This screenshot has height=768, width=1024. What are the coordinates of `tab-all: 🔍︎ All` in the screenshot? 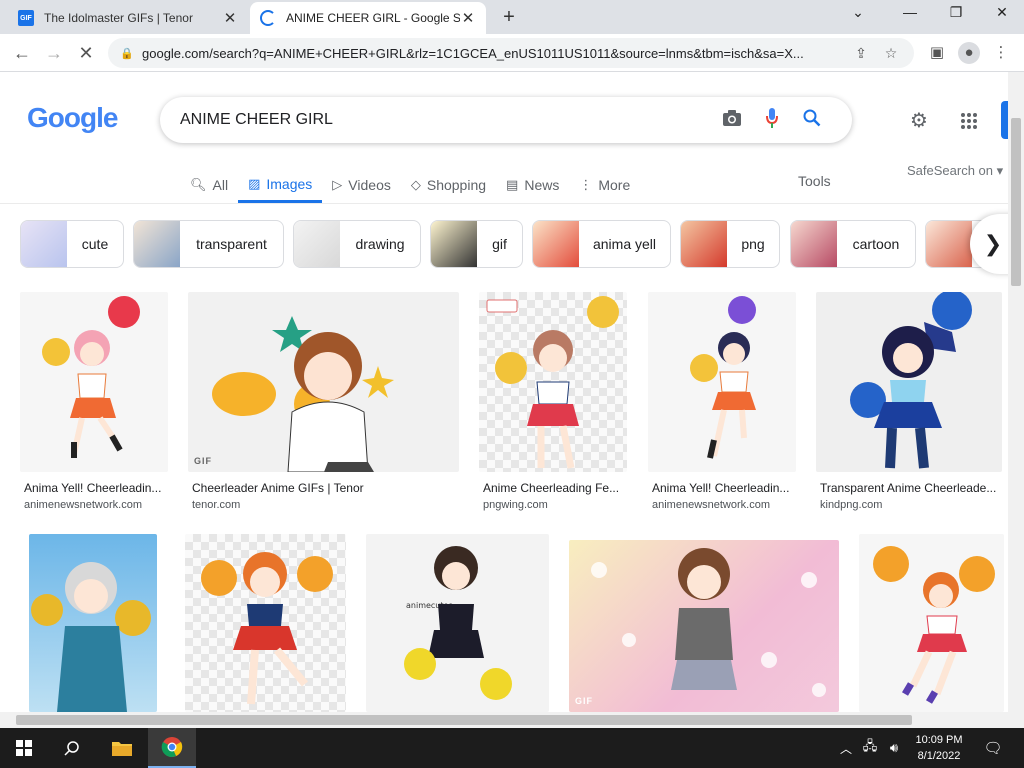 It's located at (209, 185).